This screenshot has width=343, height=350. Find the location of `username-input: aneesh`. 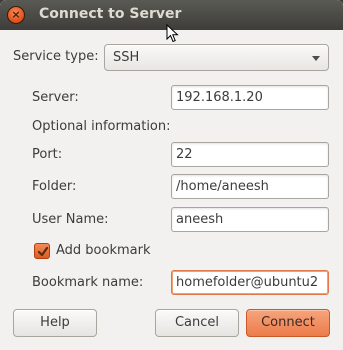

username-input: aneesh is located at coordinates (250, 219).